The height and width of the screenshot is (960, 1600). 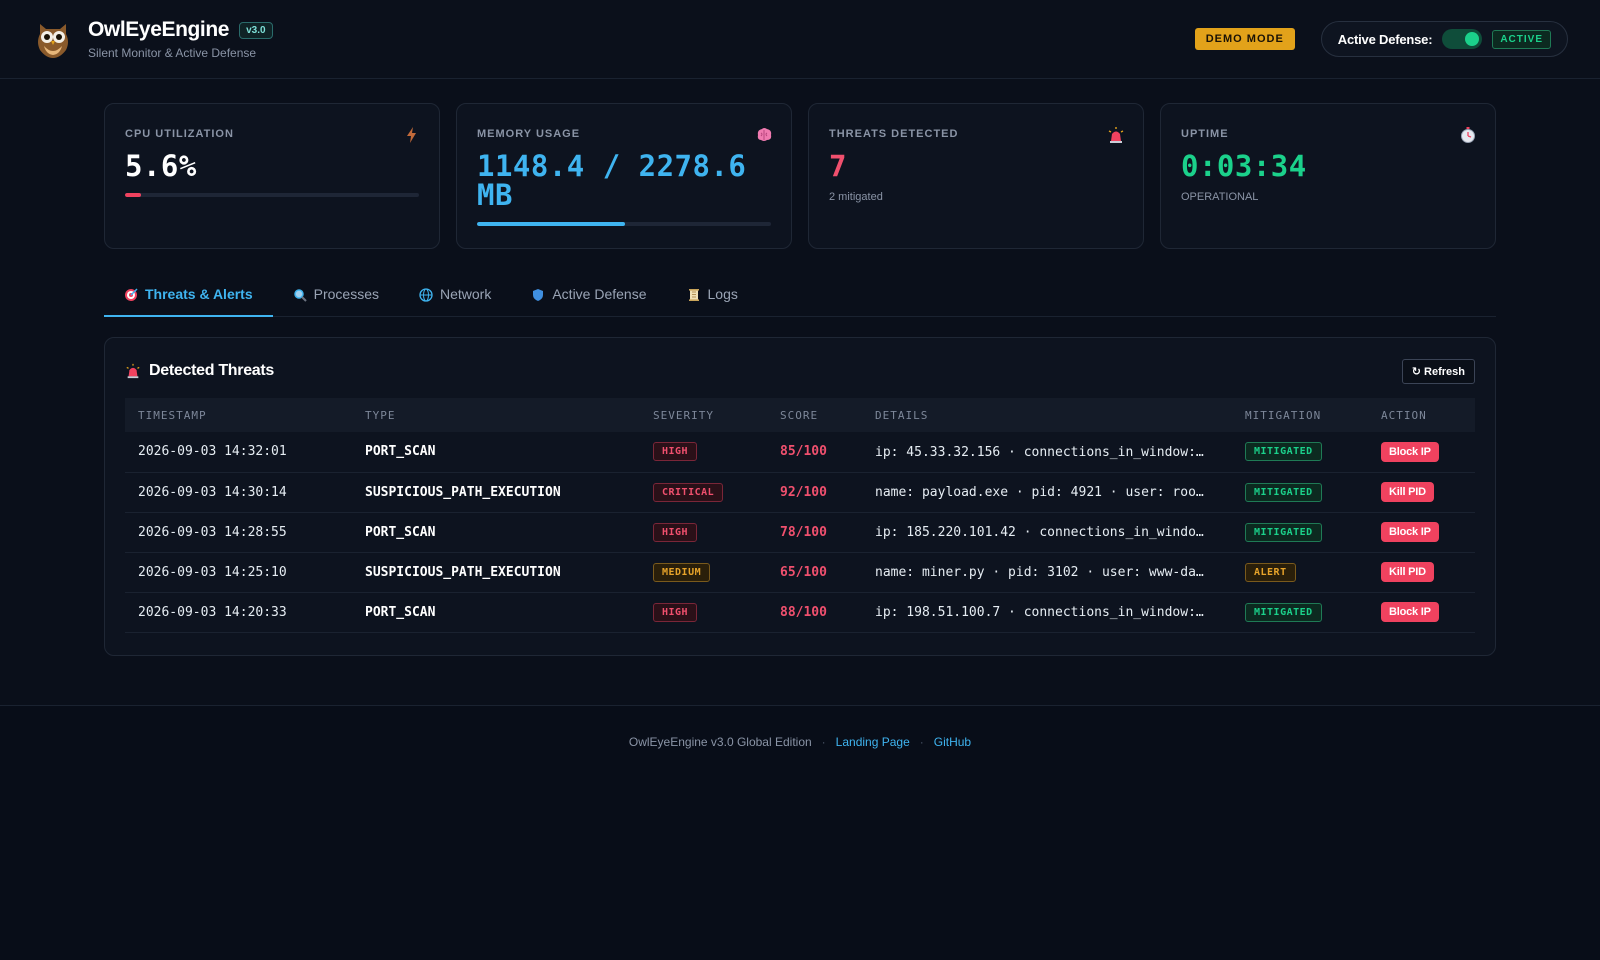 I want to click on cell-timestamp: 2026-09-03 14:20:33, so click(x=238, y=612).